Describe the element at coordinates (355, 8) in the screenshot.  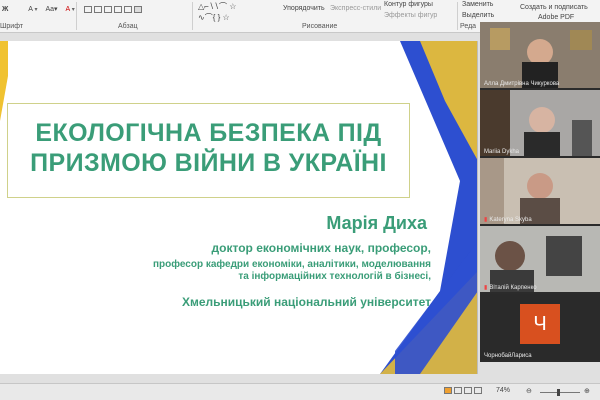
I see `quick-styles-button: Экспресс-стили` at that location.